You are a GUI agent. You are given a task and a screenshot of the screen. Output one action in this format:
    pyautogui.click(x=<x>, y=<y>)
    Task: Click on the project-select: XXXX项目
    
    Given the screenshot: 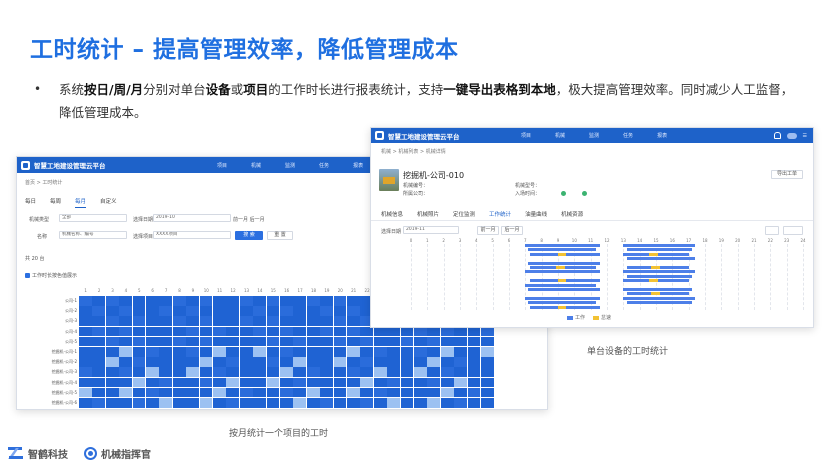 What is the action you would take?
    pyautogui.click(x=192, y=235)
    